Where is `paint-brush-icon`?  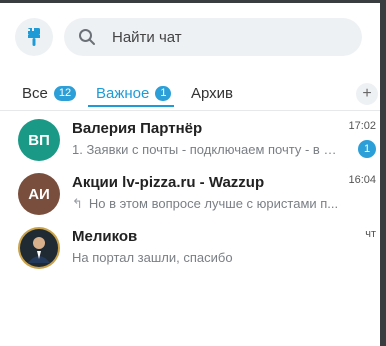
paint-brush-icon is located at coordinates (34, 37).